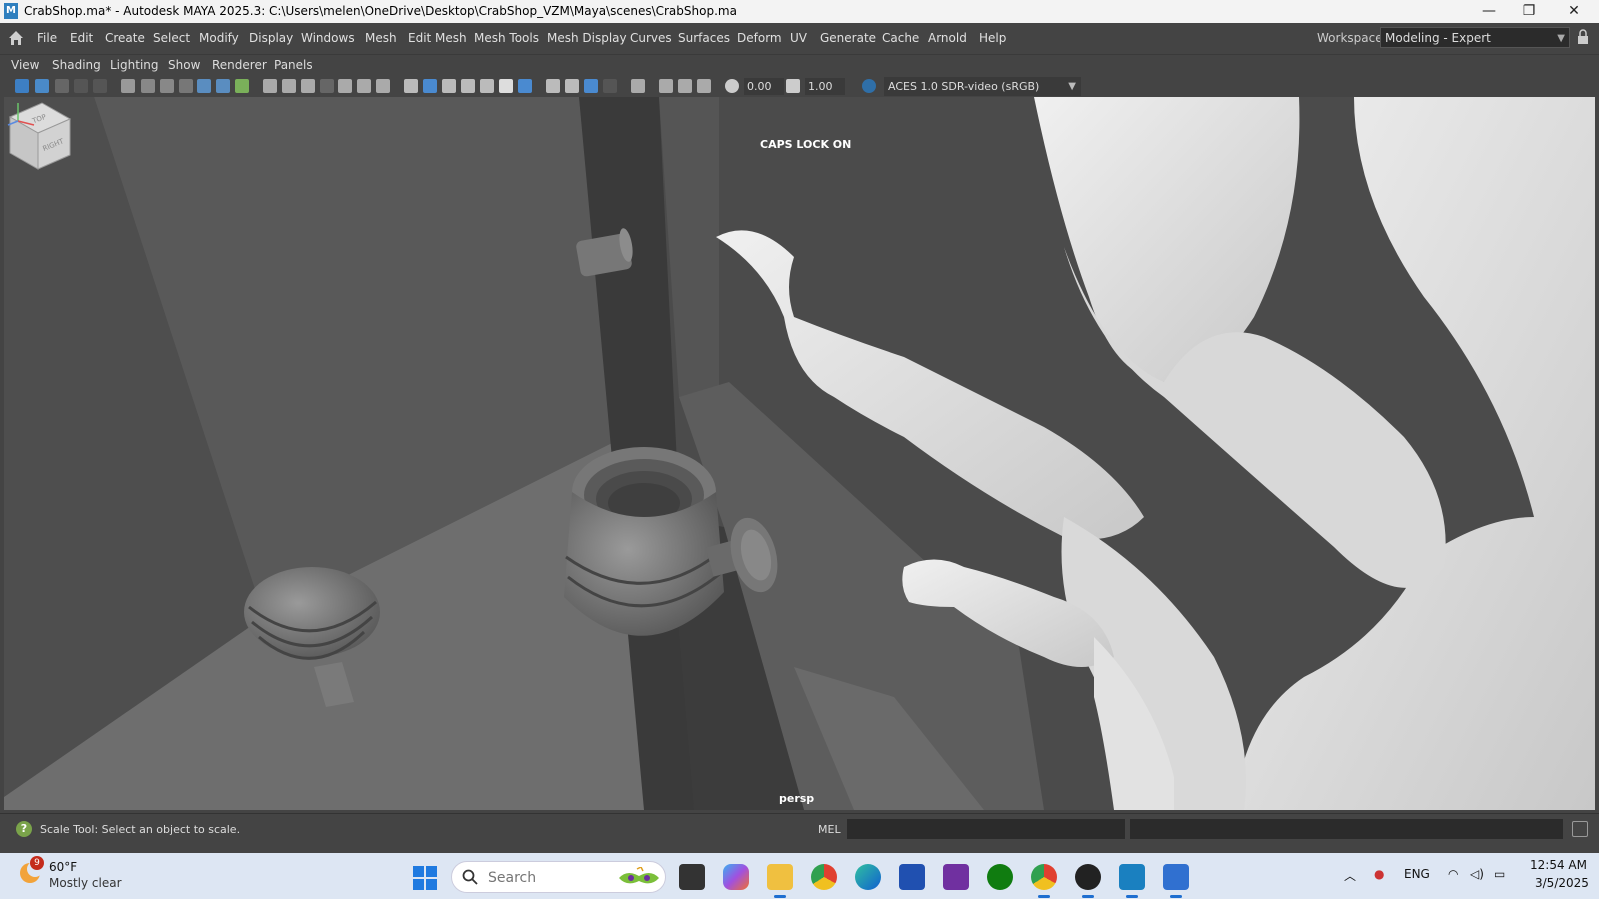 The height and width of the screenshot is (899, 1599). I want to click on select-camera-icon, so click(22, 86).